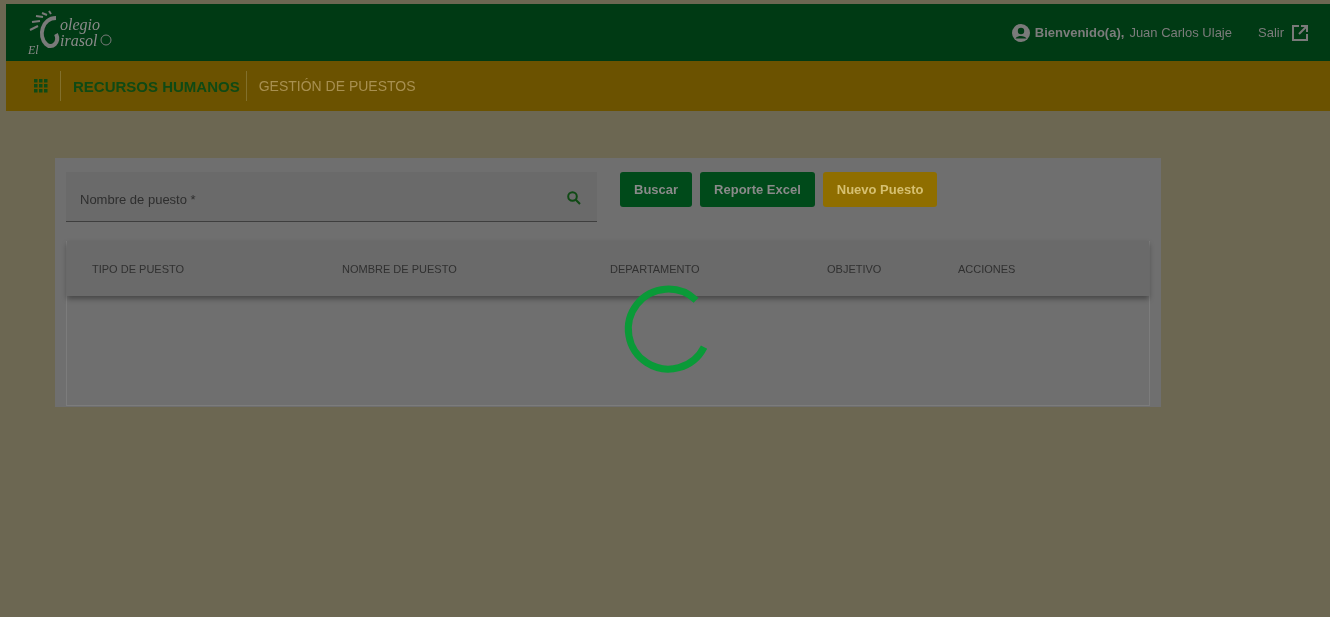 The width and height of the screenshot is (1330, 617). I want to click on school-logo: olegio El irasol, so click(71, 32).